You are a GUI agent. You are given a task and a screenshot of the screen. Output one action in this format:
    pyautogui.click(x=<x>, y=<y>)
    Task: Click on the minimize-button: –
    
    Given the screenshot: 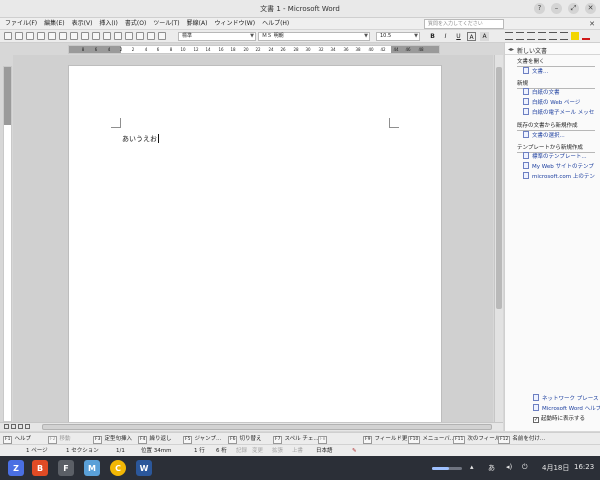 What is the action you would take?
    pyautogui.click(x=556, y=8)
    